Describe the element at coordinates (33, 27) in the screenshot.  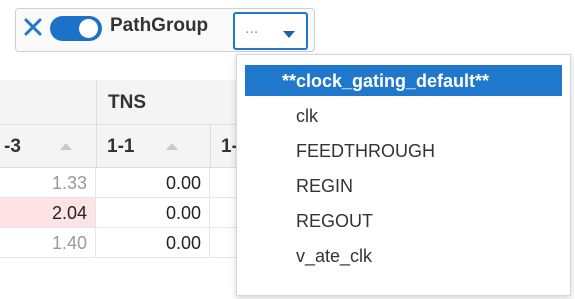
I see `close-icon` at that location.